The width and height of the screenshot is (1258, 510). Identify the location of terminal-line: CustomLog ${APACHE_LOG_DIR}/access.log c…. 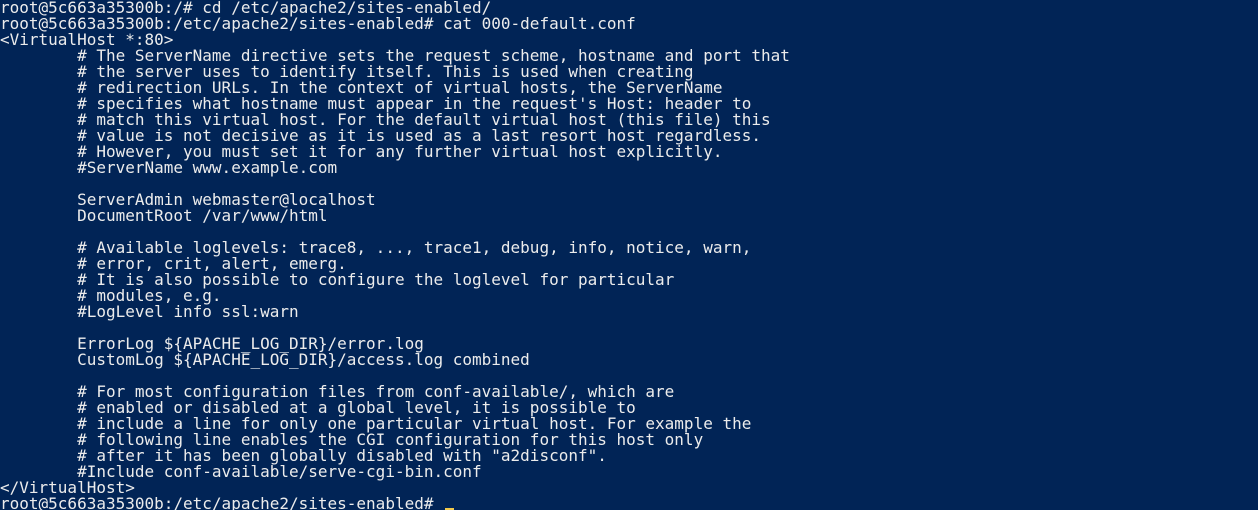
(265, 359).